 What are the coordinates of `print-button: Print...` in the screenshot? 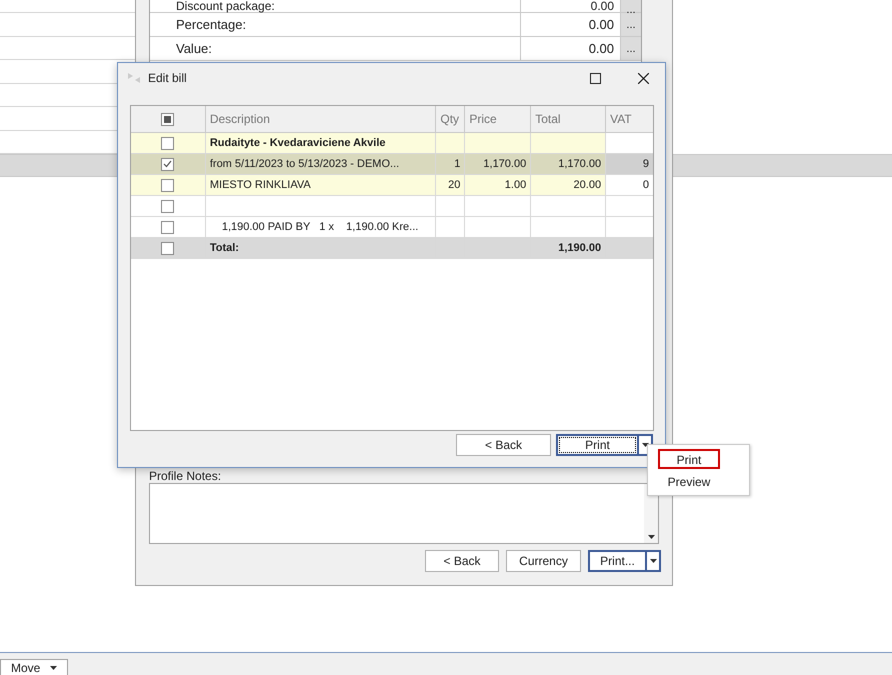 It's located at (617, 561).